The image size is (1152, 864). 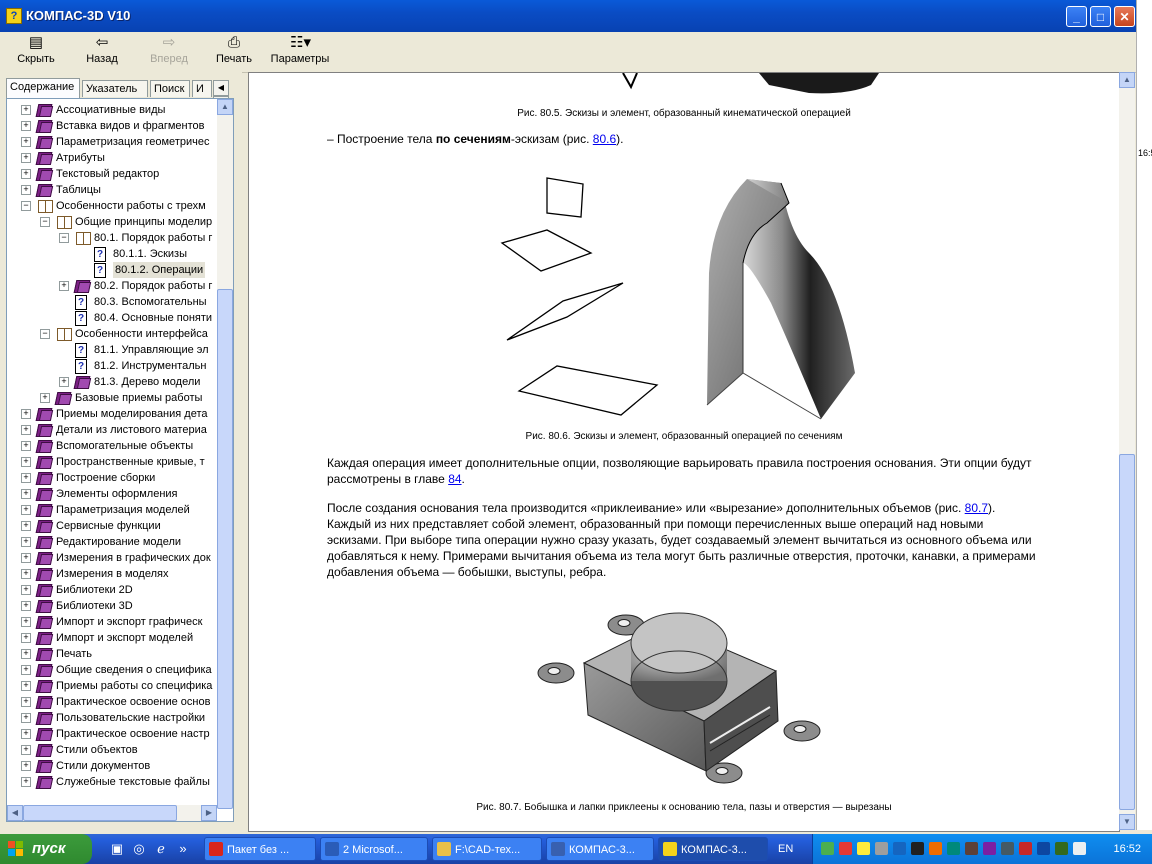 I want to click on language-indicator: EN, so click(x=785, y=849).